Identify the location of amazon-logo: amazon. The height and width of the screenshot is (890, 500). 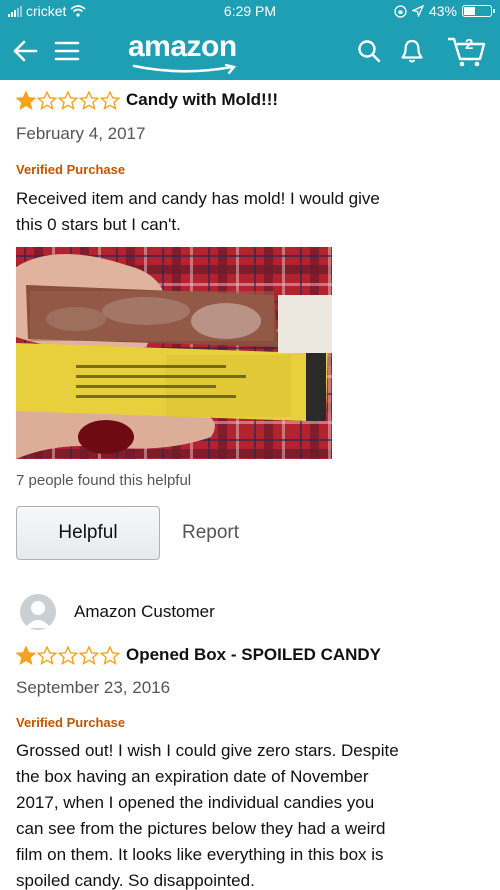
(182, 52).